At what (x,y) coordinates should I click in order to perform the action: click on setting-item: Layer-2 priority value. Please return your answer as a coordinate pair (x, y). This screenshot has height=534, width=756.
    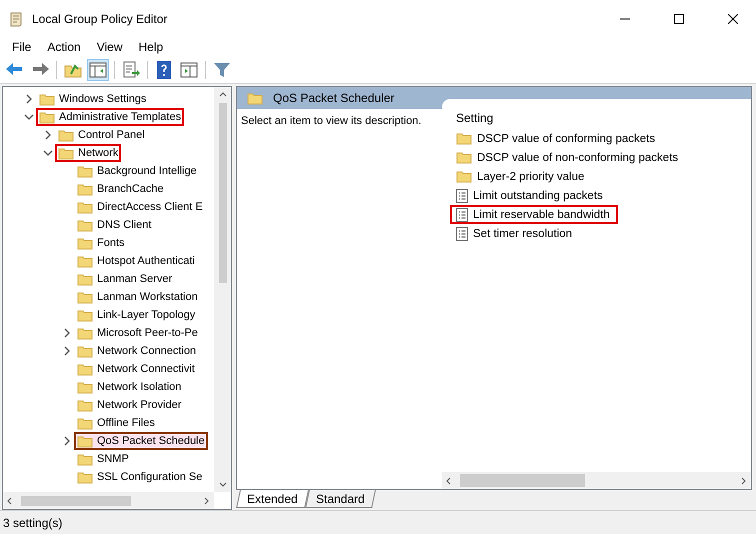
    Looking at the image, I should click on (521, 176).